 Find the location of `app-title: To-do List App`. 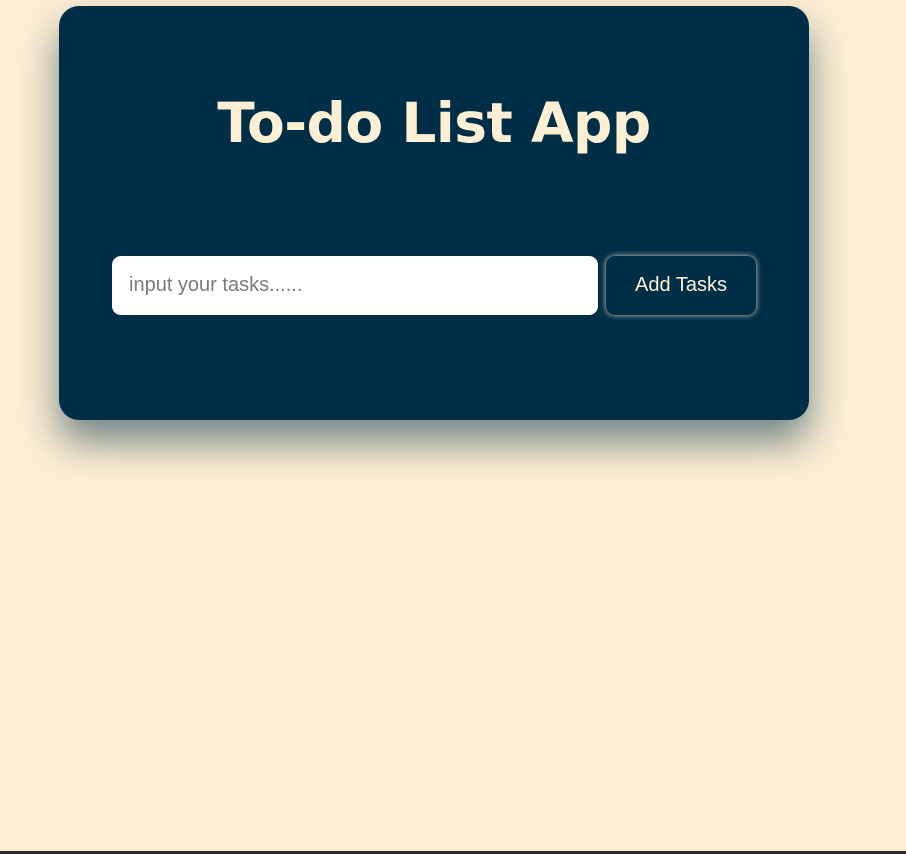

app-title: To-do List App is located at coordinates (434, 123).